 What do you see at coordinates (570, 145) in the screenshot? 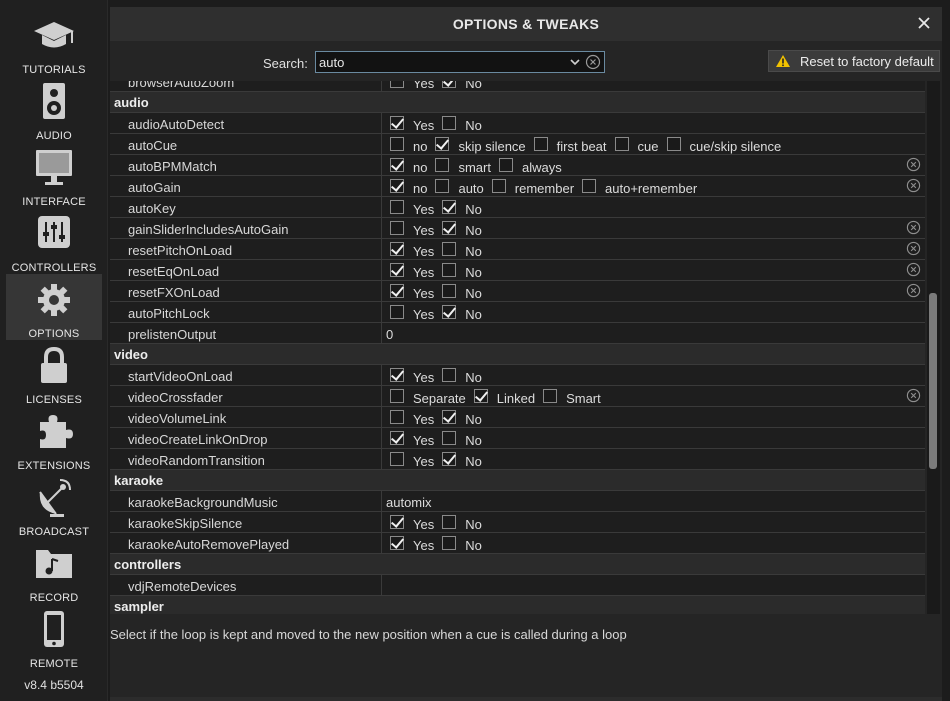
I see `option-toggle: first beat` at bounding box center [570, 145].